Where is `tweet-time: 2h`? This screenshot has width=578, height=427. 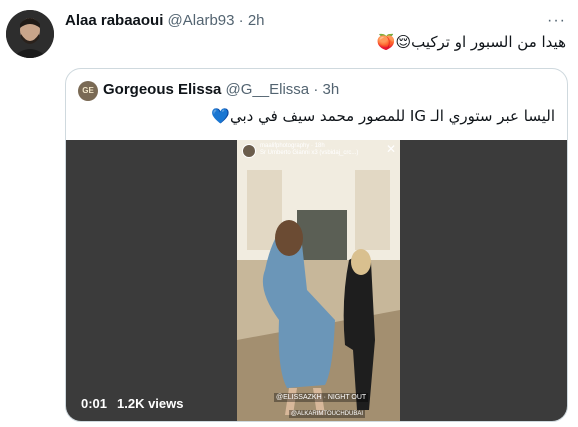
tweet-time: 2h is located at coordinates (256, 20).